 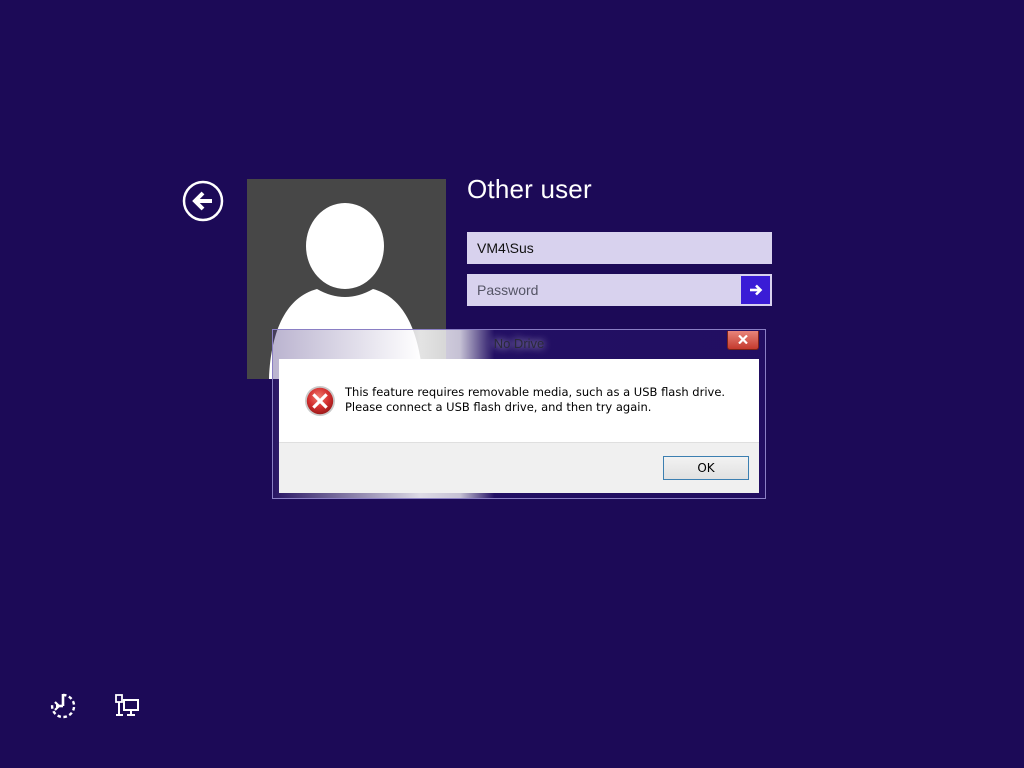 I want to click on ease-of-access-button, so click(x=63, y=706).